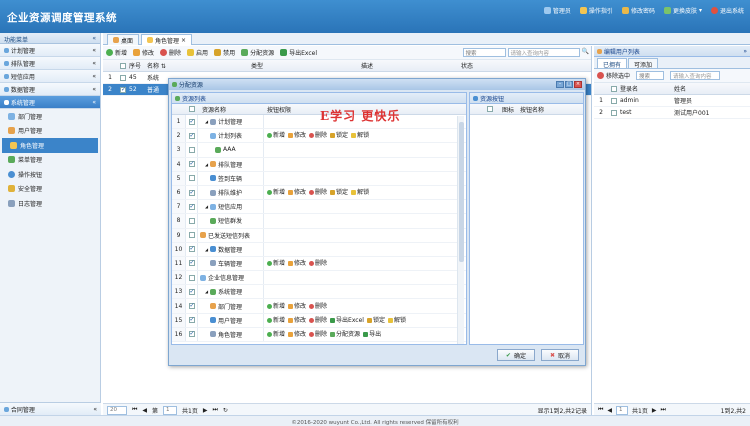 This screenshot has width=750, height=426. Describe the element at coordinates (613, 75) in the screenshot. I see `remove-selected-button: 移除选中` at that location.